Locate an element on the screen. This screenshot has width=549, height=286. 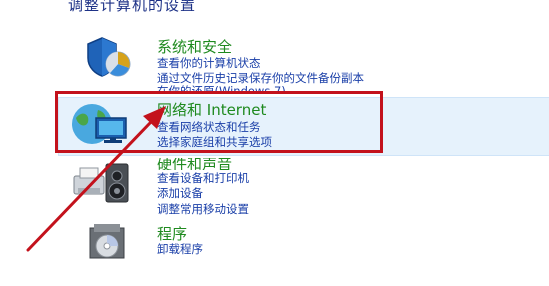
annotation-callout-box is located at coordinates (219, 122).